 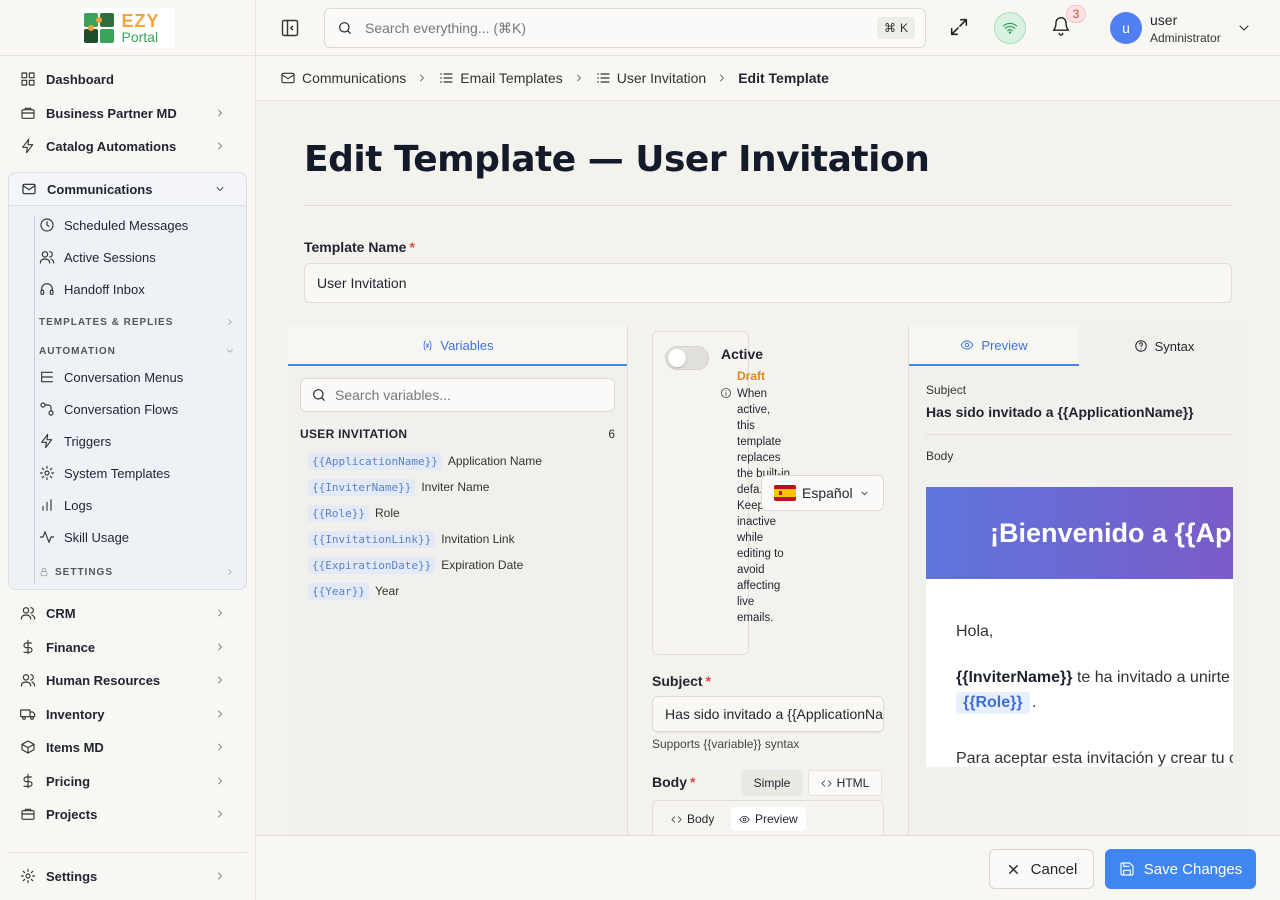 What do you see at coordinates (72, 814) in the screenshot?
I see `sidebar-item-label: Projects` at bounding box center [72, 814].